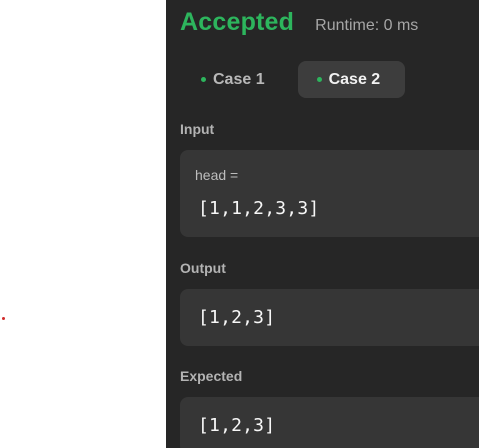 The width and height of the screenshot is (479, 448). Describe the element at coordinates (203, 268) in the screenshot. I see `output-label: Output` at that location.